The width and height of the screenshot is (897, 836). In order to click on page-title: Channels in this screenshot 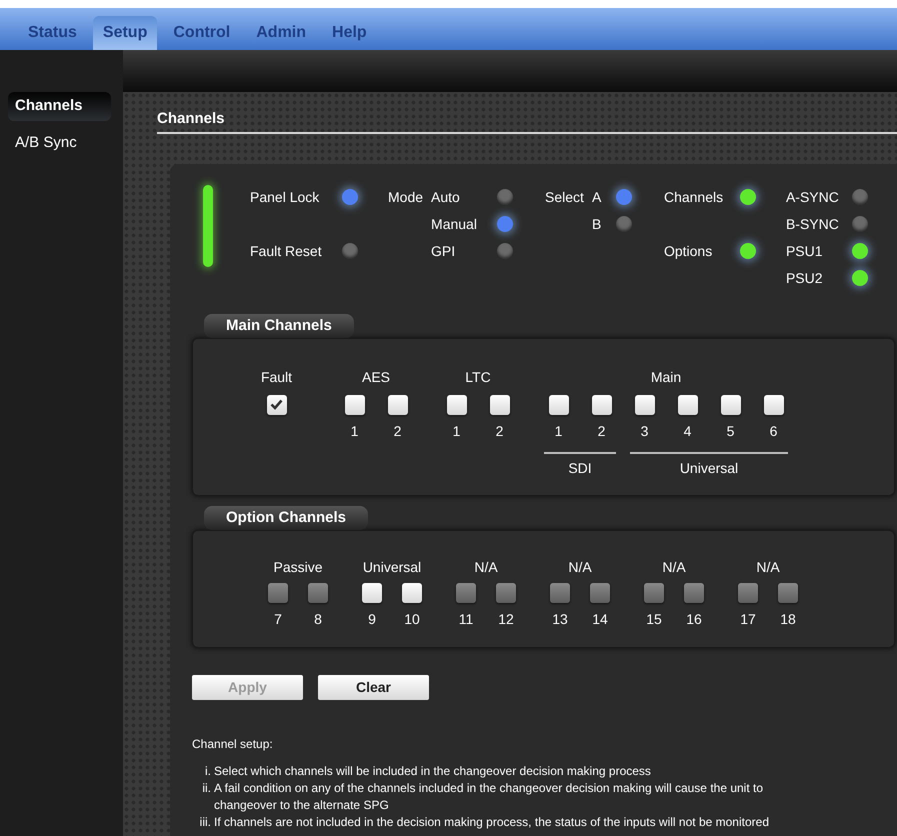, I will do `click(527, 121)`.